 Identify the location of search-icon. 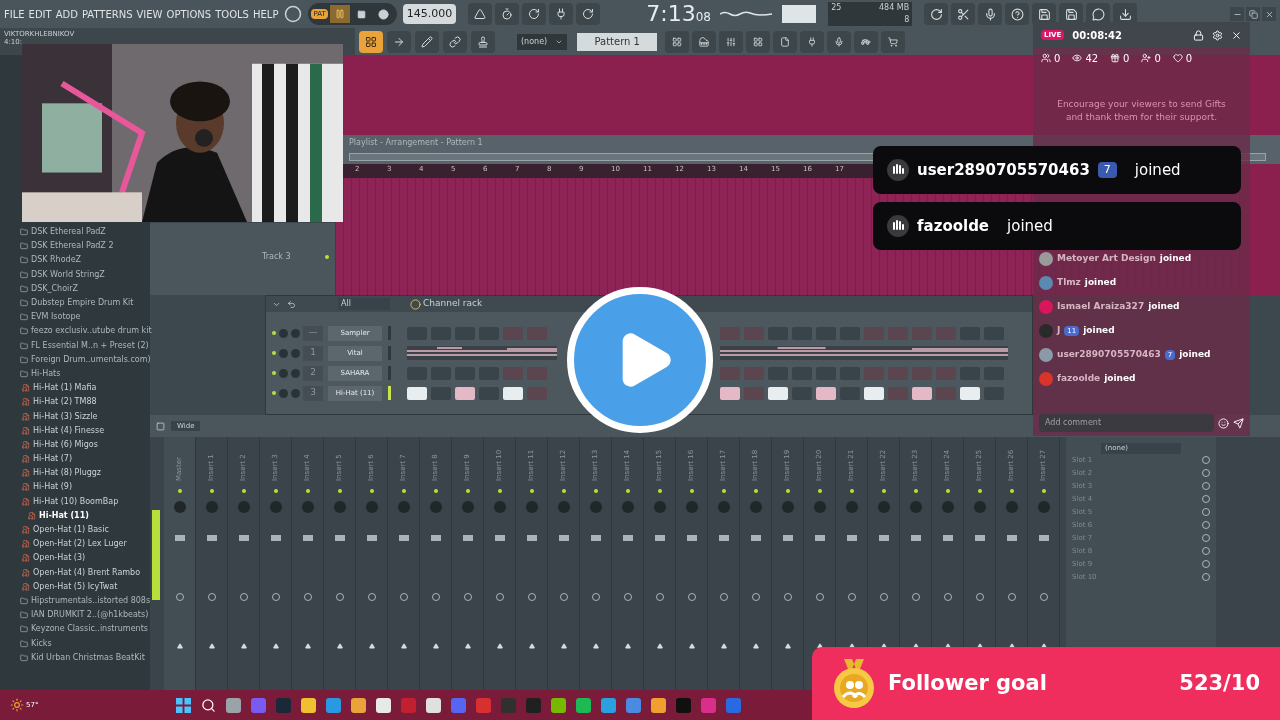
(209, 705).